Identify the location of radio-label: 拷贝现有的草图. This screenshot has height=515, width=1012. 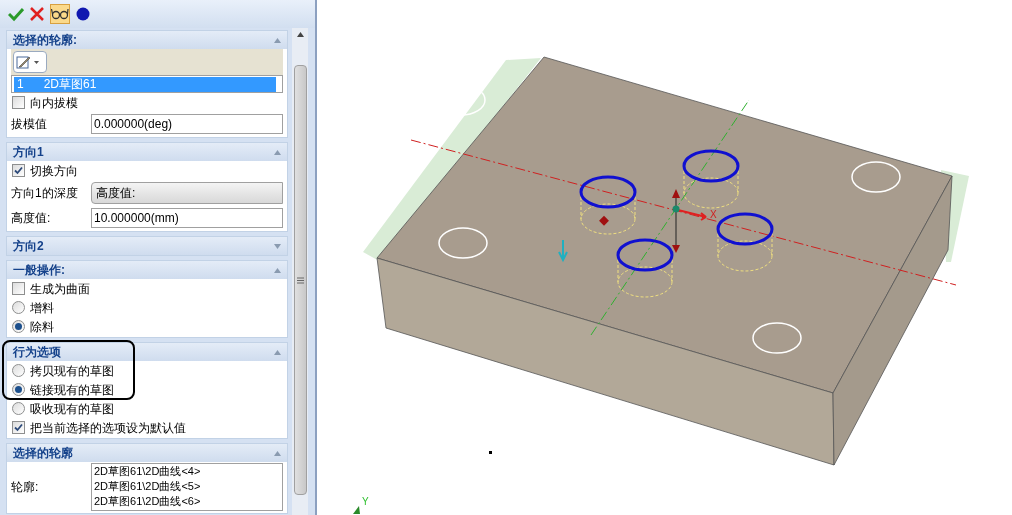
(72, 371).